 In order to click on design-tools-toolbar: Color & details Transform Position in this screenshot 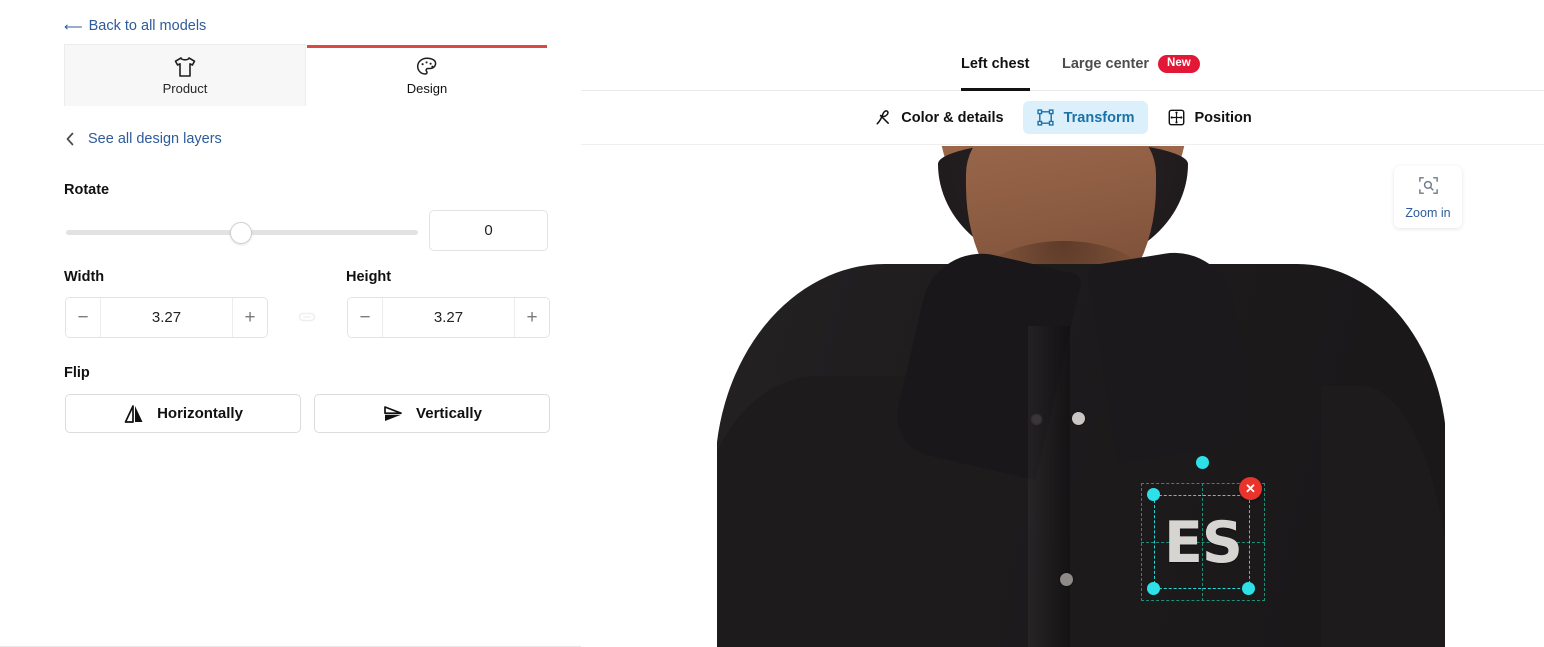, I will do `click(1062, 118)`.